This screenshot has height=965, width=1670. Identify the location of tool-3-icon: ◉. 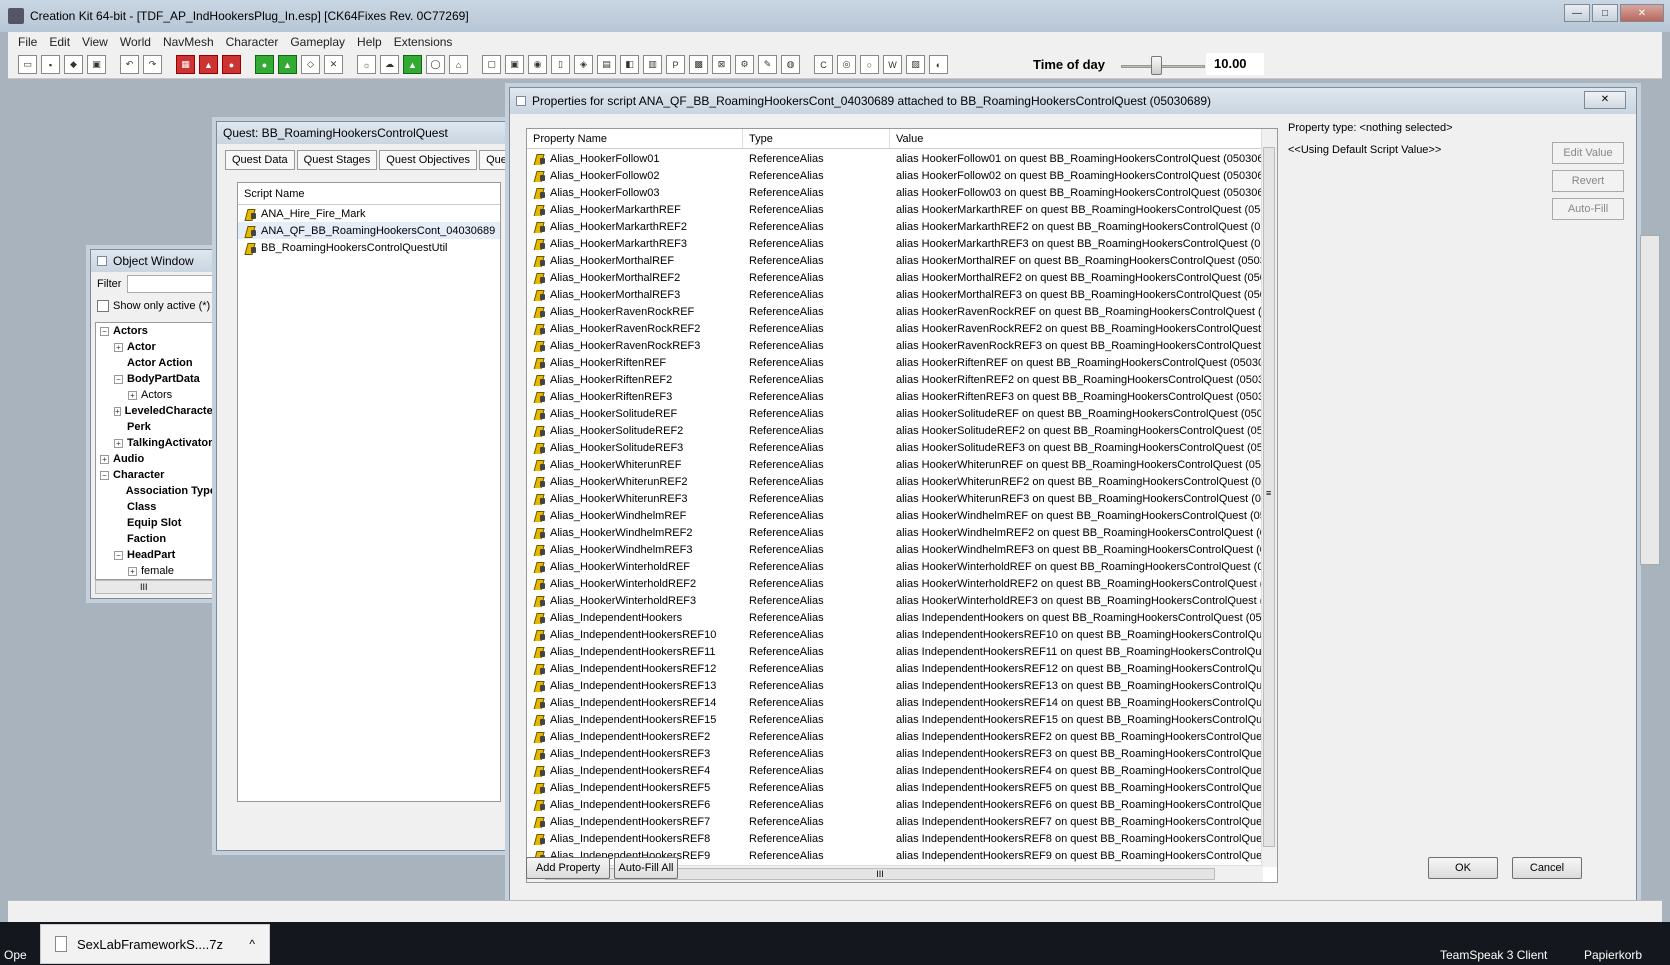
(537, 64).